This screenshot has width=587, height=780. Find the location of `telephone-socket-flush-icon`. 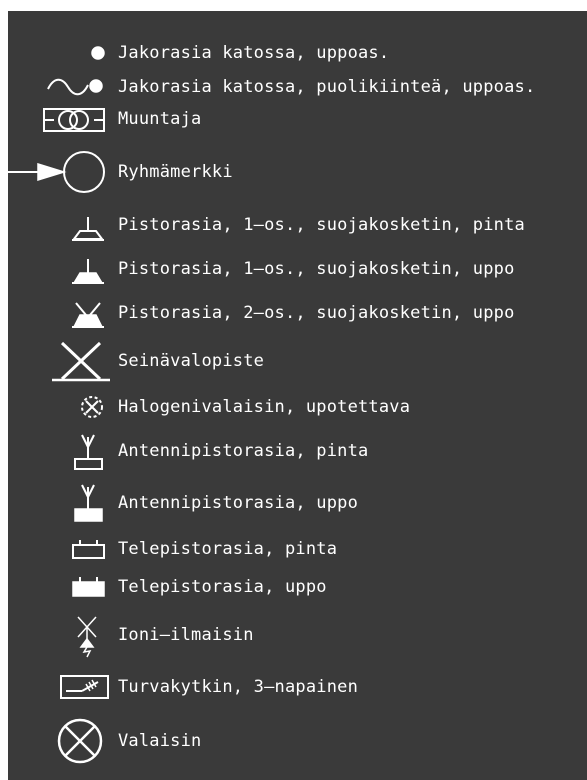

telephone-socket-flush-icon is located at coordinates (88, 587).